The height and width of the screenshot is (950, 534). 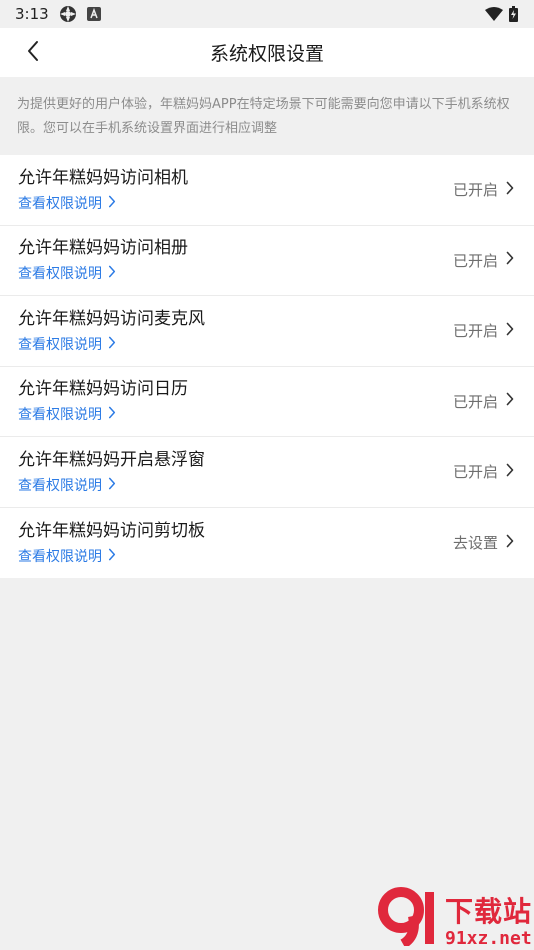 What do you see at coordinates (475, 543) in the screenshot?
I see `permission-status-label: 去设置` at bounding box center [475, 543].